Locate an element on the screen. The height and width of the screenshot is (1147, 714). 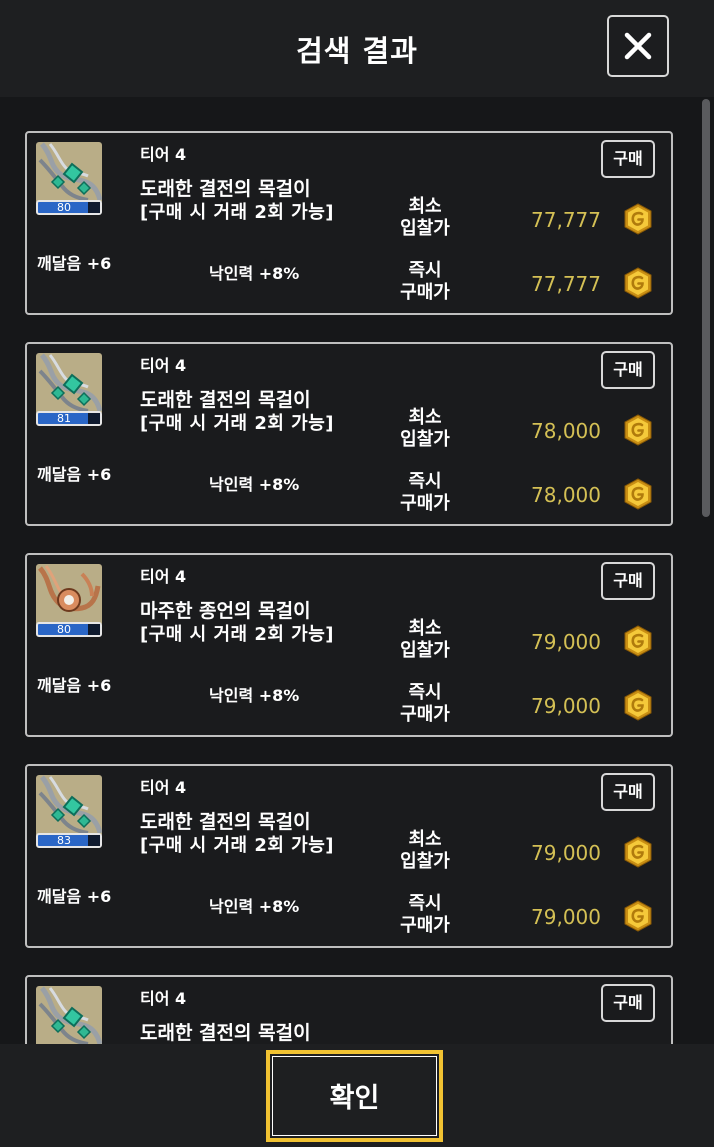
header-bar: 검색 결과 is located at coordinates (357, 48).